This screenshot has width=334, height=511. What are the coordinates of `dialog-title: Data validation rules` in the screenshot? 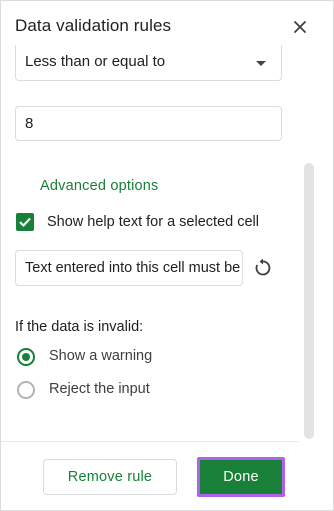 It's located at (93, 25).